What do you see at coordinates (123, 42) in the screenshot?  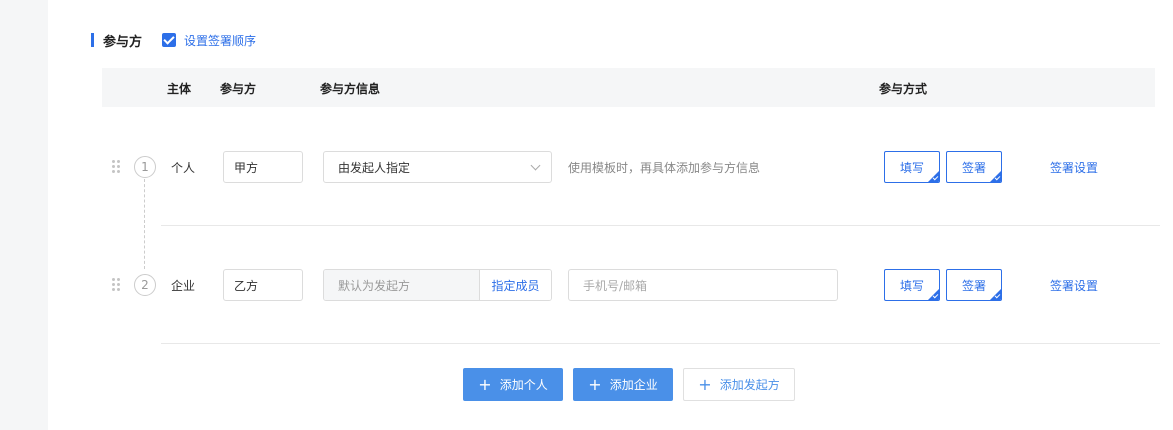 I see `section-title: 参与方` at bounding box center [123, 42].